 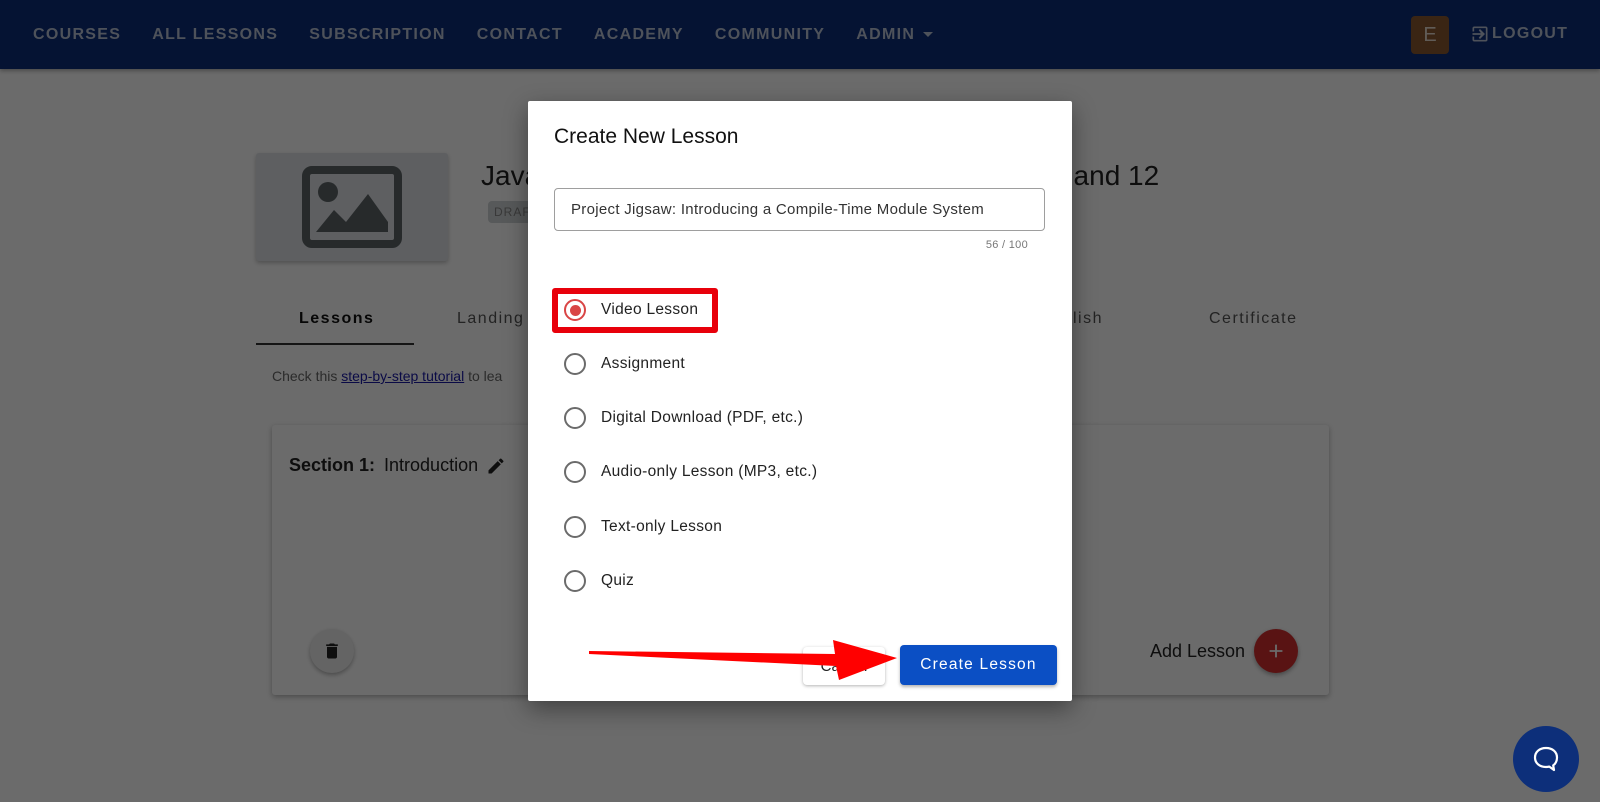 What do you see at coordinates (702, 417) in the screenshot?
I see `radio-label: Digital Download (PDF, etc.)` at bounding box center [702, 417].